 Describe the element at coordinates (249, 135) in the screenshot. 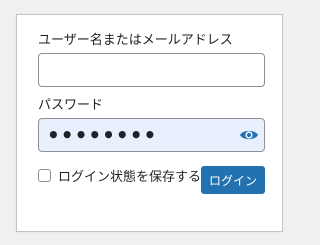

I see `eye-icon` at that location.